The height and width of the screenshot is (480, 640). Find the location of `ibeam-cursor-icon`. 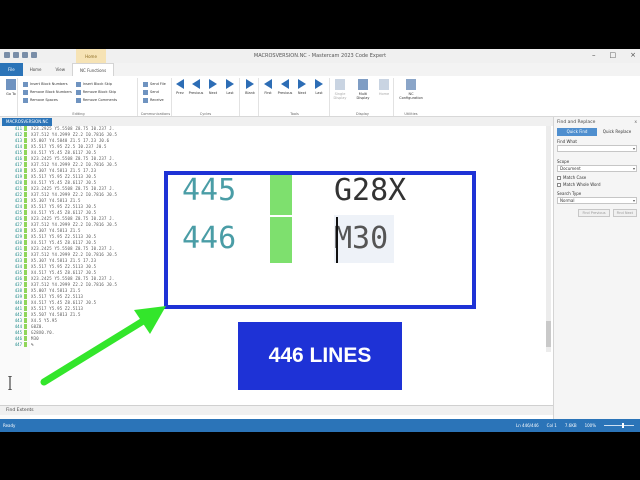

ibeam-cursor-icon is located at coordinates (10, 383).